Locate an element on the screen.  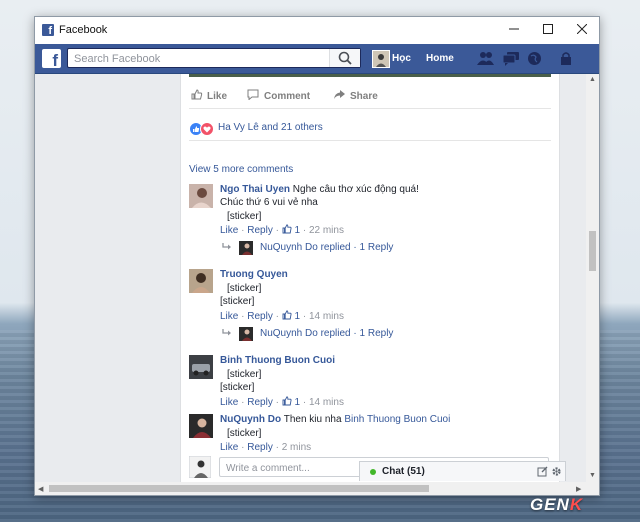
search-box is located at coordinates (214, 58).